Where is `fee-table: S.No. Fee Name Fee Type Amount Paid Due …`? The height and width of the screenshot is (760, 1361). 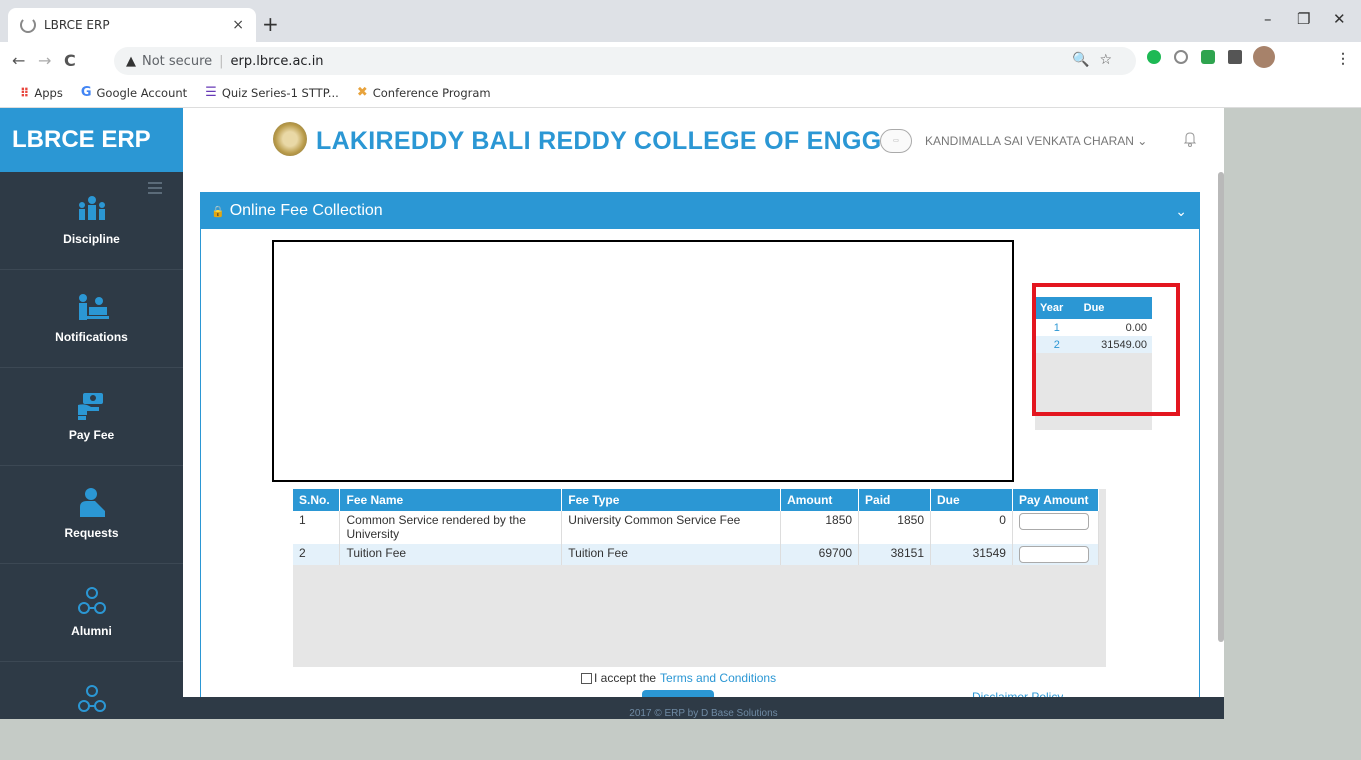 fee-table: S.No. Fee Name Fee Type Amount Paid Due … is located at coordinates (699, 578).